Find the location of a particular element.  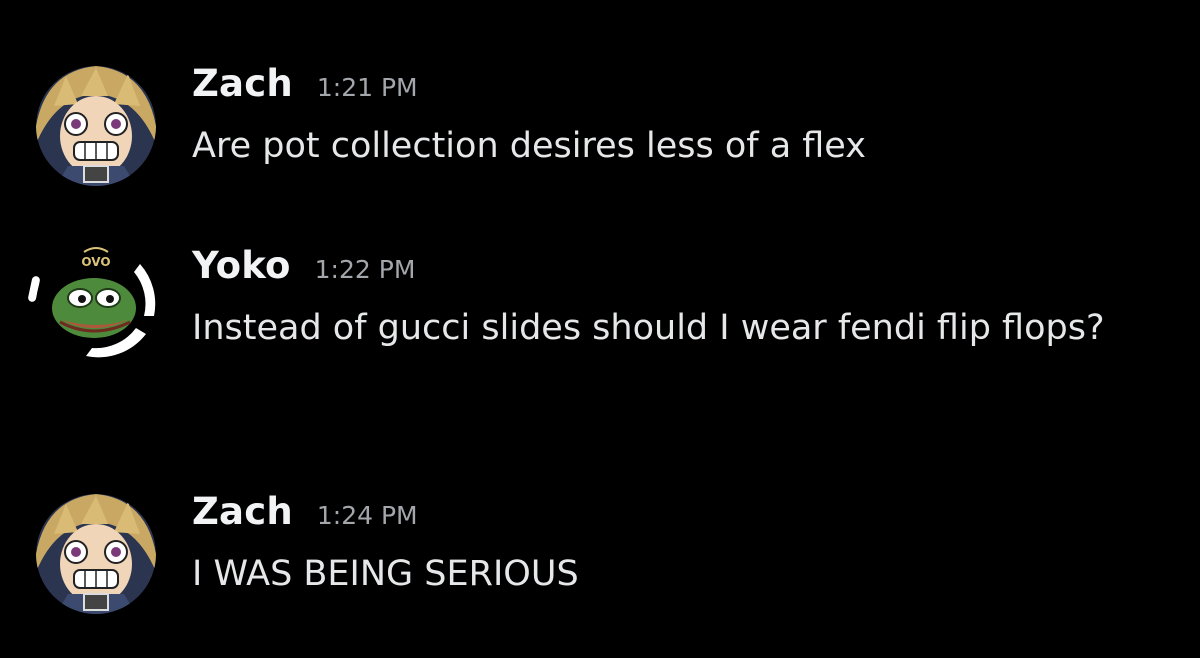

message-header: Zach 1:24 PM is located at coordinates (672, 518).